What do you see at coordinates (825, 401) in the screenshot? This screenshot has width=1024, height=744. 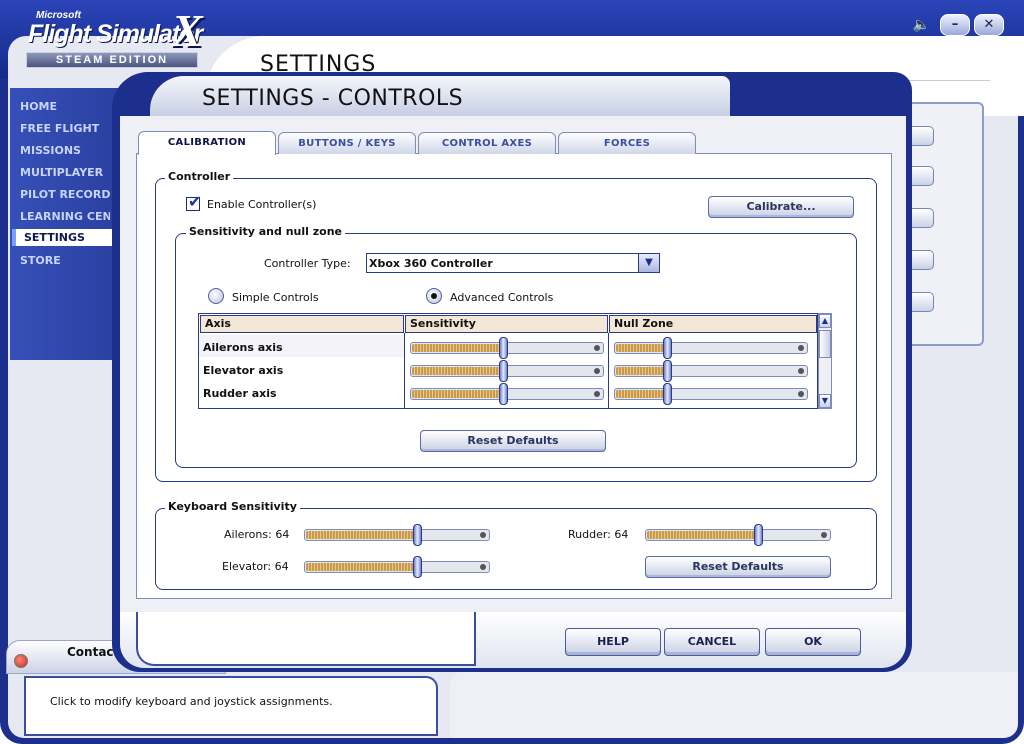 I see `scroll-down-icon: ▼` at bounding box center [825, 401].